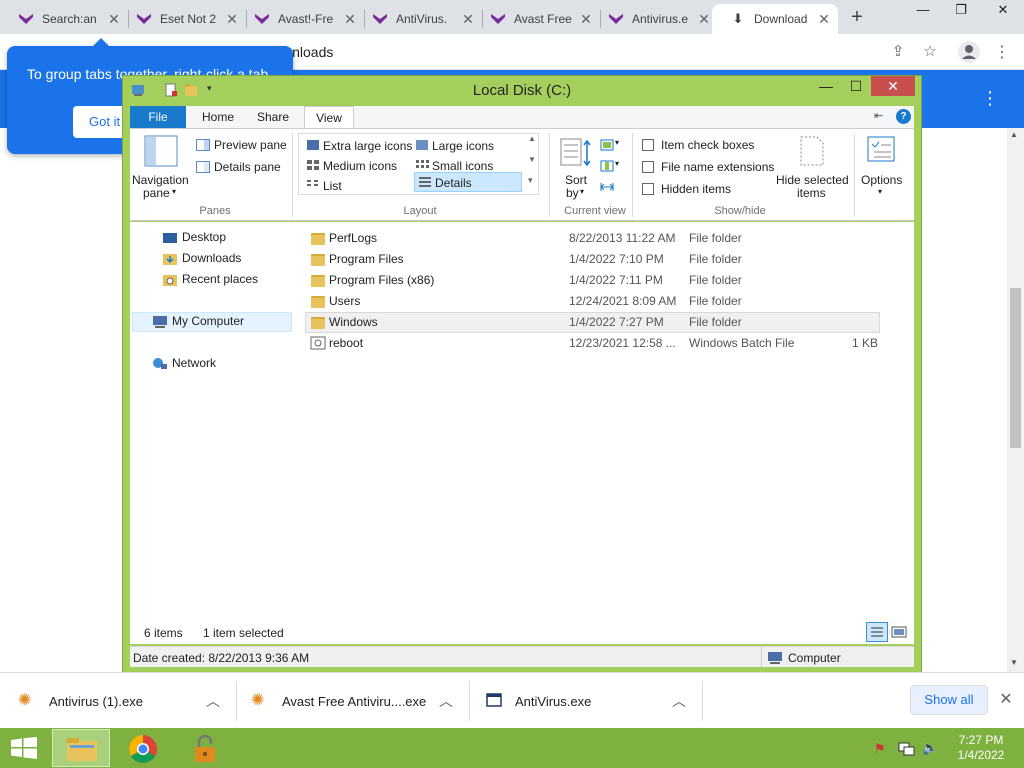 This screenshot has width=1024, height=768. I want to click on layout-scroll-up-icon: ▲, so click(532, 138).